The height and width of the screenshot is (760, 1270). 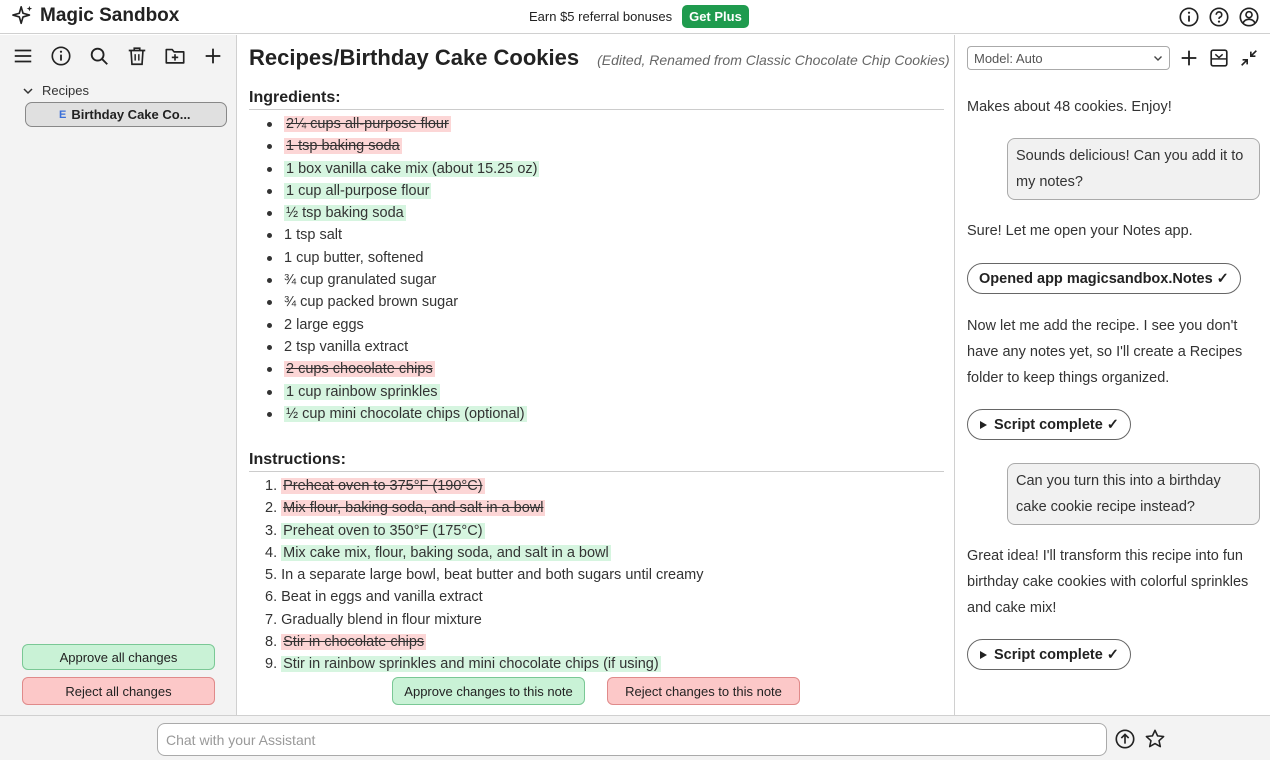 I want to click on list-item: 1 box vanilla cake mix (about 15.25 oz), so click(x=403, y=169).